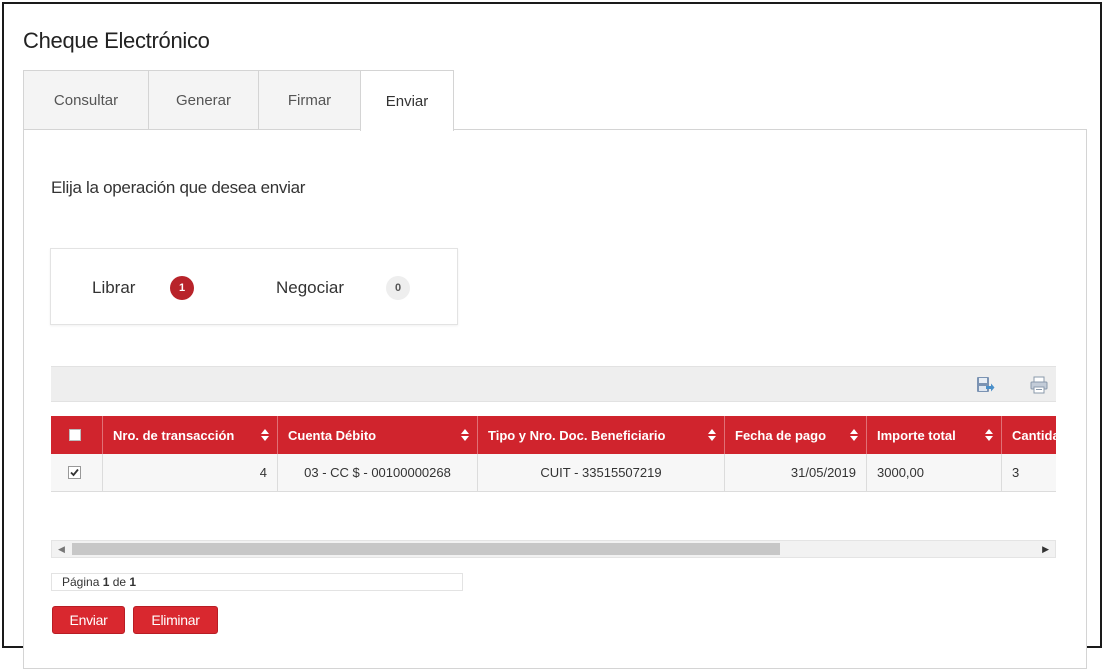  Describe the element at coordinates (601, 472) in the screenshot. I see `cell-doc-beneficiario: CUIT - 33515507219` at that location.